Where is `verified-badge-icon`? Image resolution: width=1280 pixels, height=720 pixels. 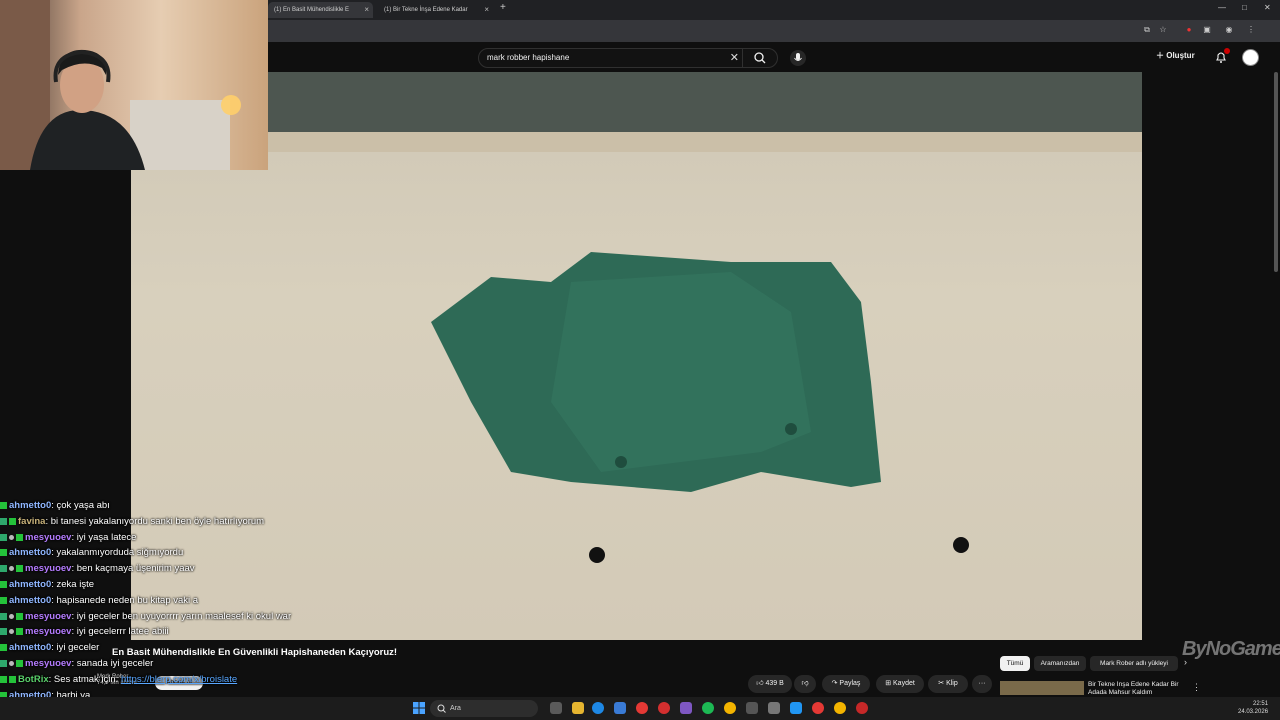
verified-badge-icon is located at coordinates (3, 679).